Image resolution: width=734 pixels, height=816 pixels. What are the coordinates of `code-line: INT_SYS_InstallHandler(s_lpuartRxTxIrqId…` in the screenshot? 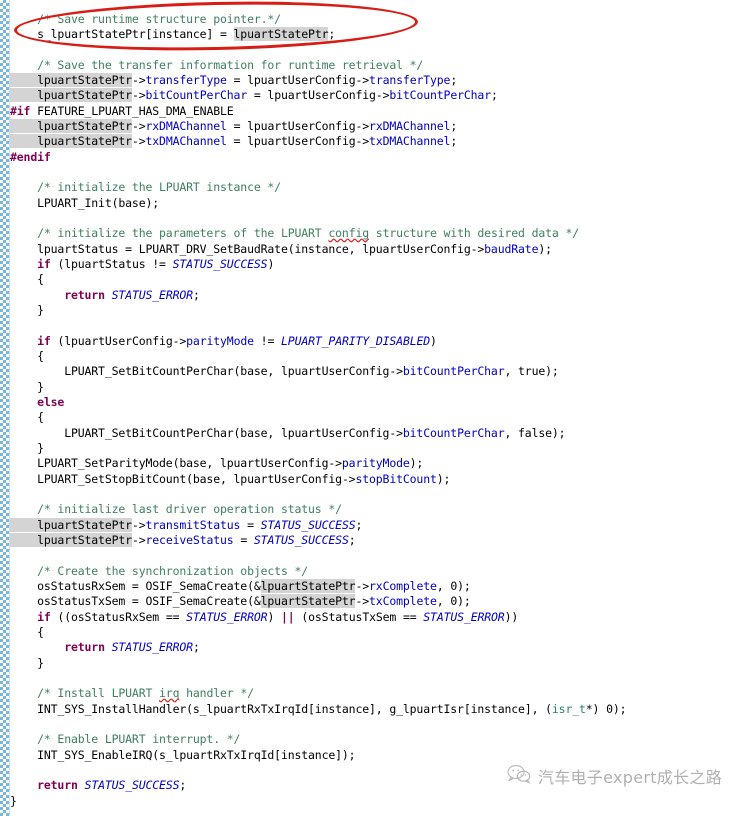 It's located at (318, 709).